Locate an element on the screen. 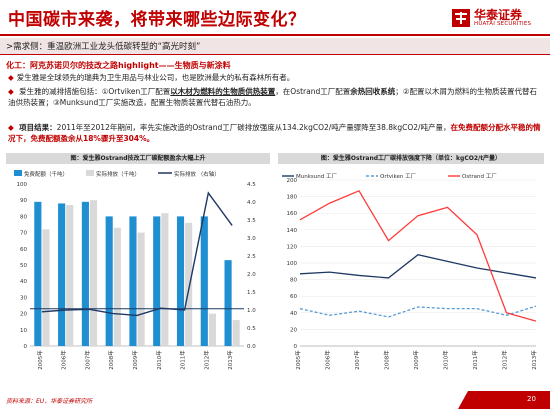  y2-tick-label: 1.0 is located at coordinates (251, 311).